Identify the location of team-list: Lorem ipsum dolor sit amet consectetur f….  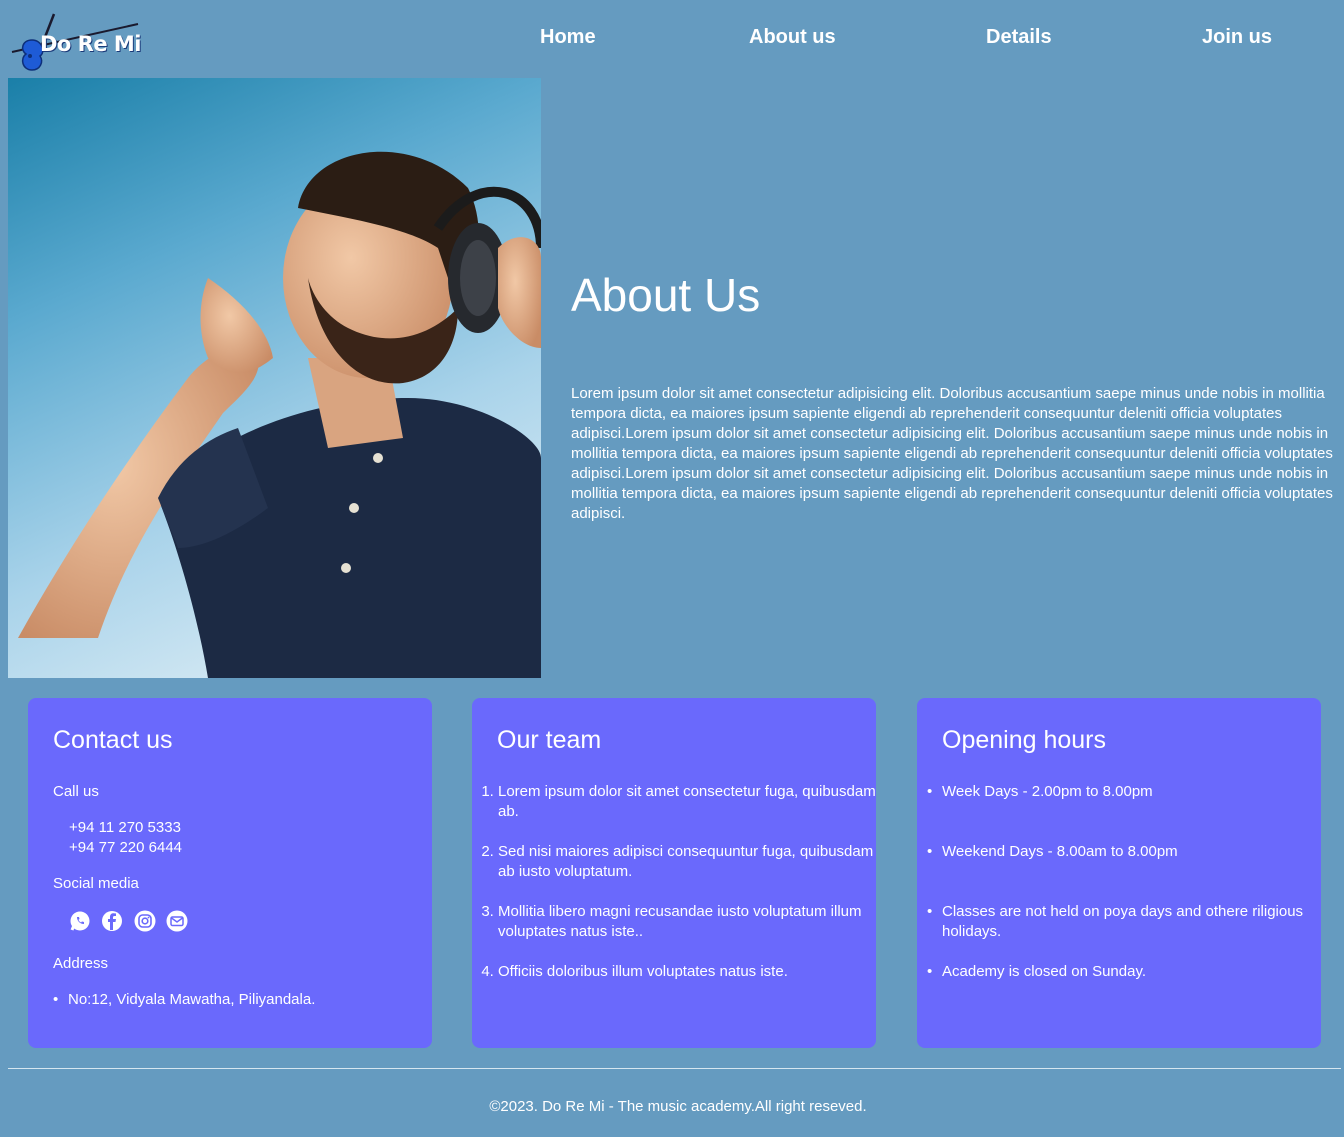
(679, 892).